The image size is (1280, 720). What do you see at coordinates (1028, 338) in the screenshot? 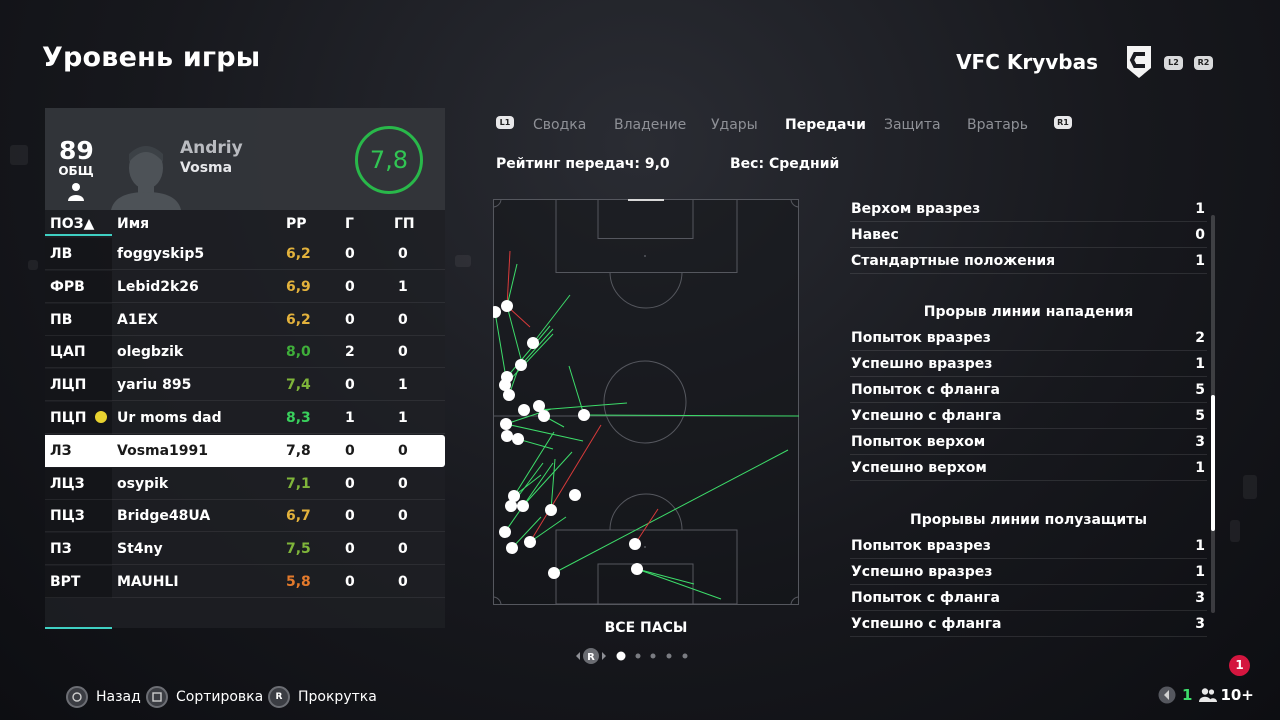
I see `stat-row: Попыток вразрез 2` at bounding box center [1028, 338].